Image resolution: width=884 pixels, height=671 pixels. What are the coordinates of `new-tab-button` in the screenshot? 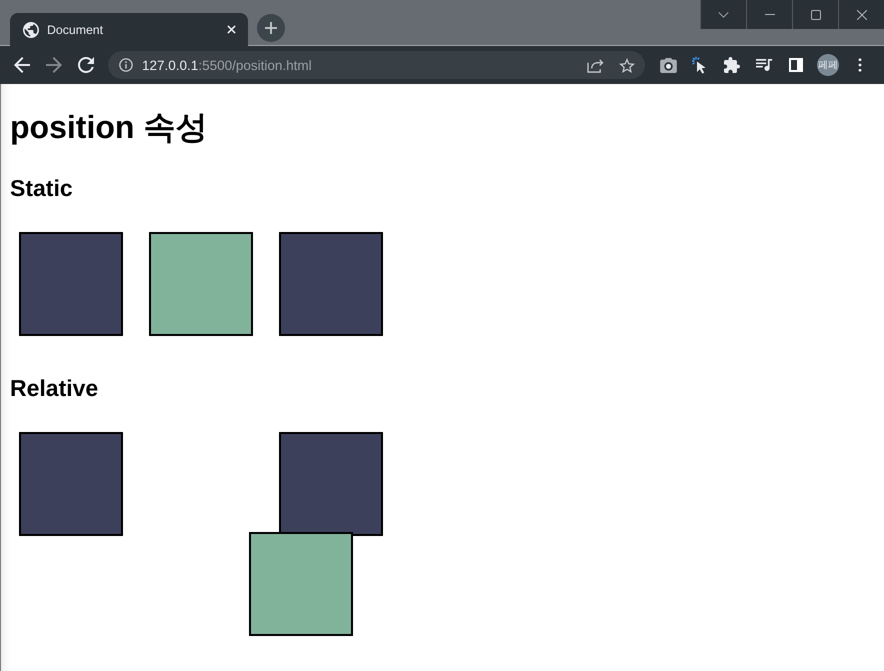 It's located at (271, 28).